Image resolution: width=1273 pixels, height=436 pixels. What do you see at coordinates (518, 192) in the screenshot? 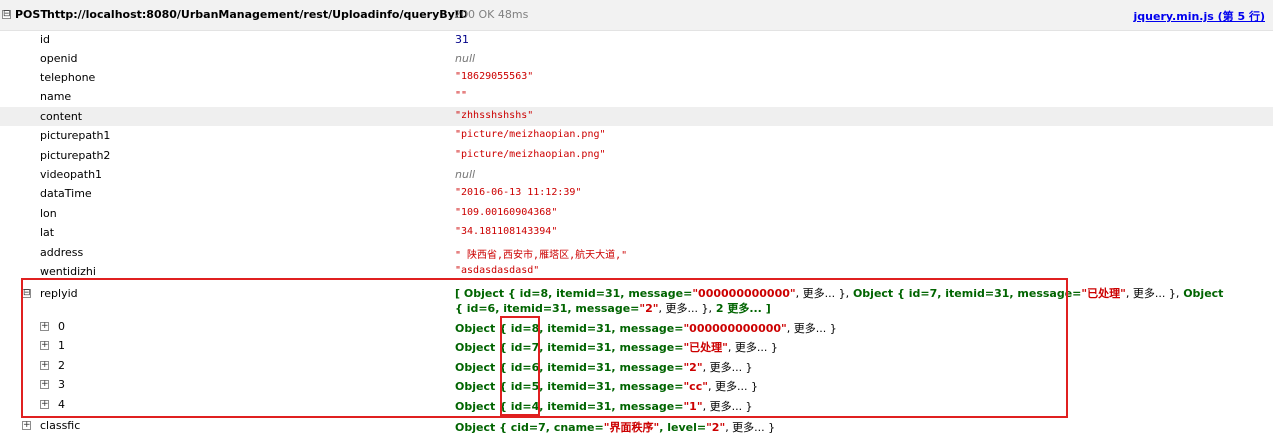
I see `field-value: "2016-06-13 11:12:39"` at bounding box center [518, 192].